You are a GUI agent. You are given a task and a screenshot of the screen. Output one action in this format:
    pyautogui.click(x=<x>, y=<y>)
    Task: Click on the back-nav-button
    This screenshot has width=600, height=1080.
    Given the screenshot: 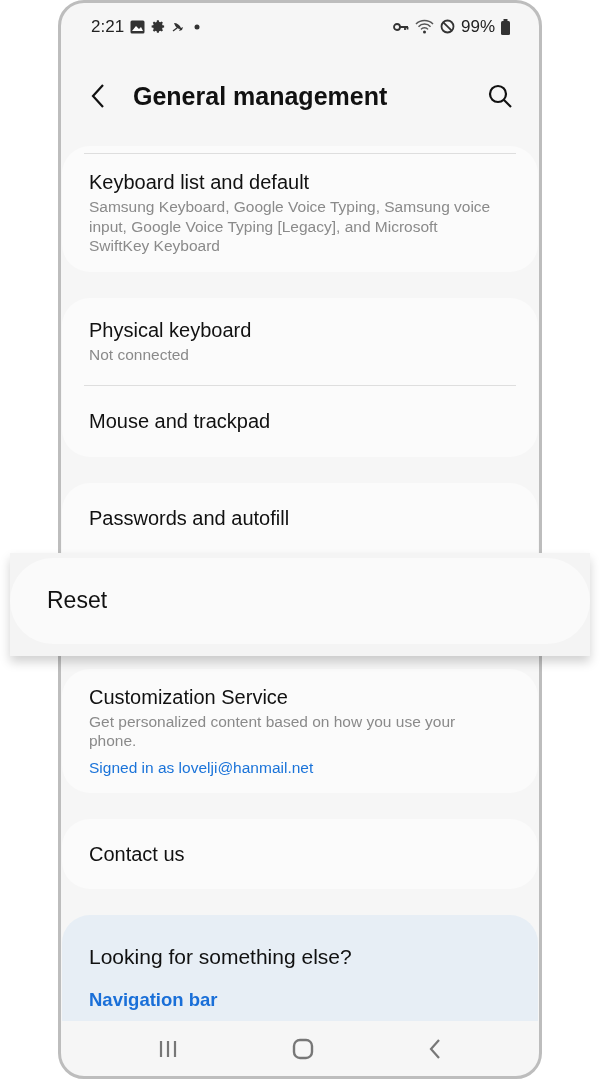 What is the action you would take?
    pyautogui.click(x=435, y=1048)
    